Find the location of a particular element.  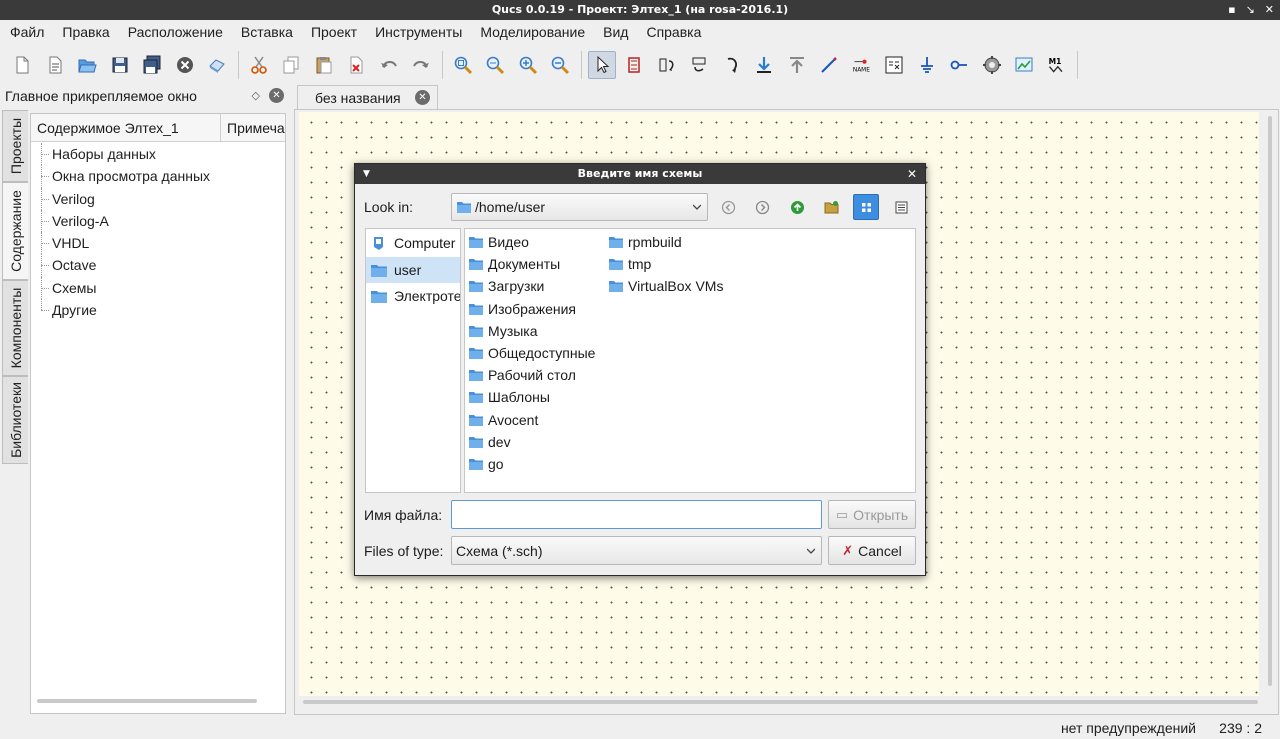

copy-icon is located at coordinates (291, 65).